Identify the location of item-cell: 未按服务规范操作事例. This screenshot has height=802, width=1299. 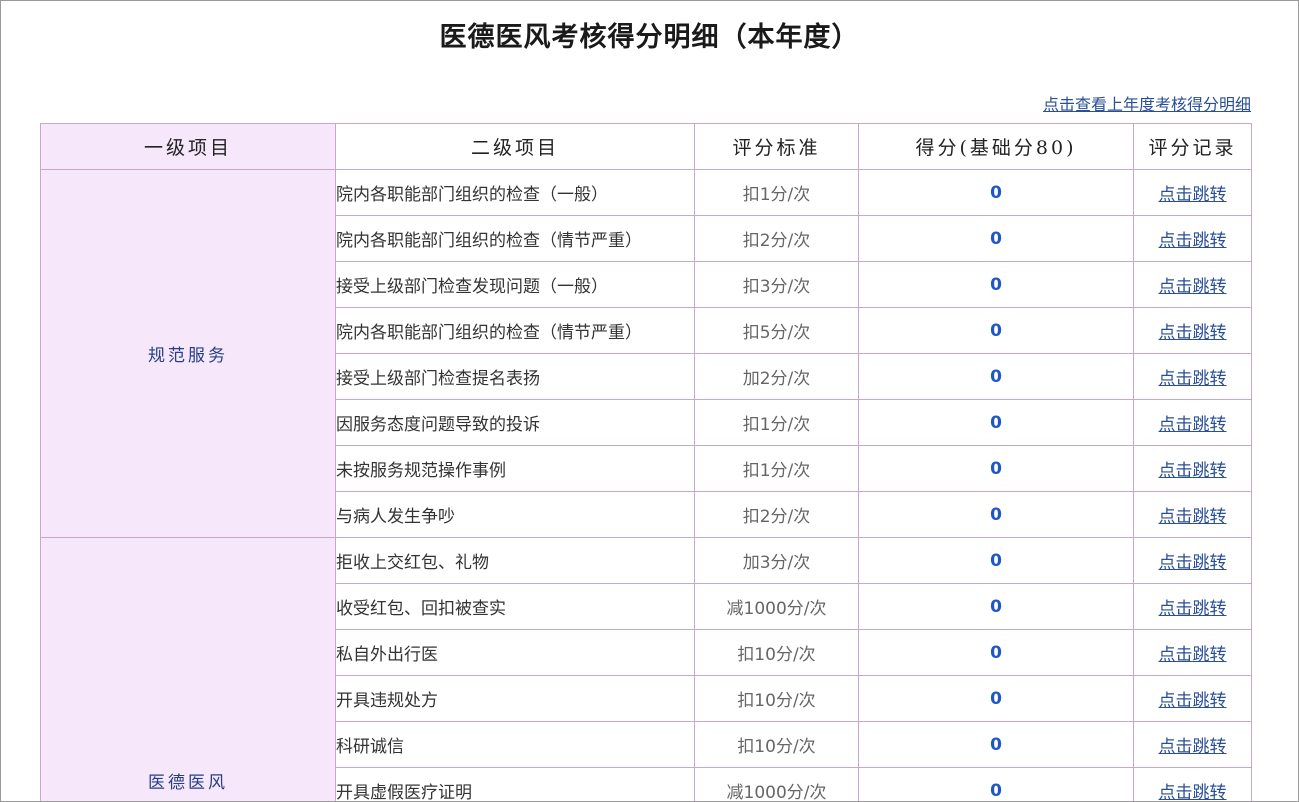
(515, 468).